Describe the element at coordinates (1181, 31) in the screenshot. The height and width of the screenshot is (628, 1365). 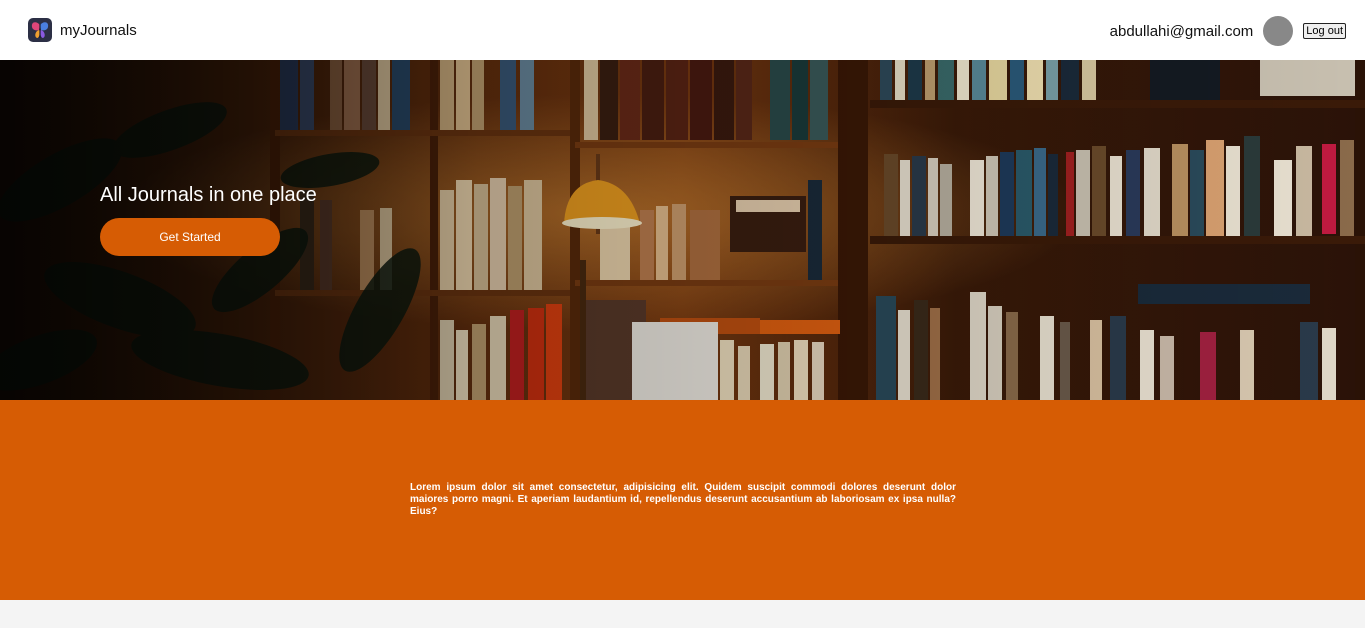
I see `user-email: abdullahi@gmail.com` at that location.